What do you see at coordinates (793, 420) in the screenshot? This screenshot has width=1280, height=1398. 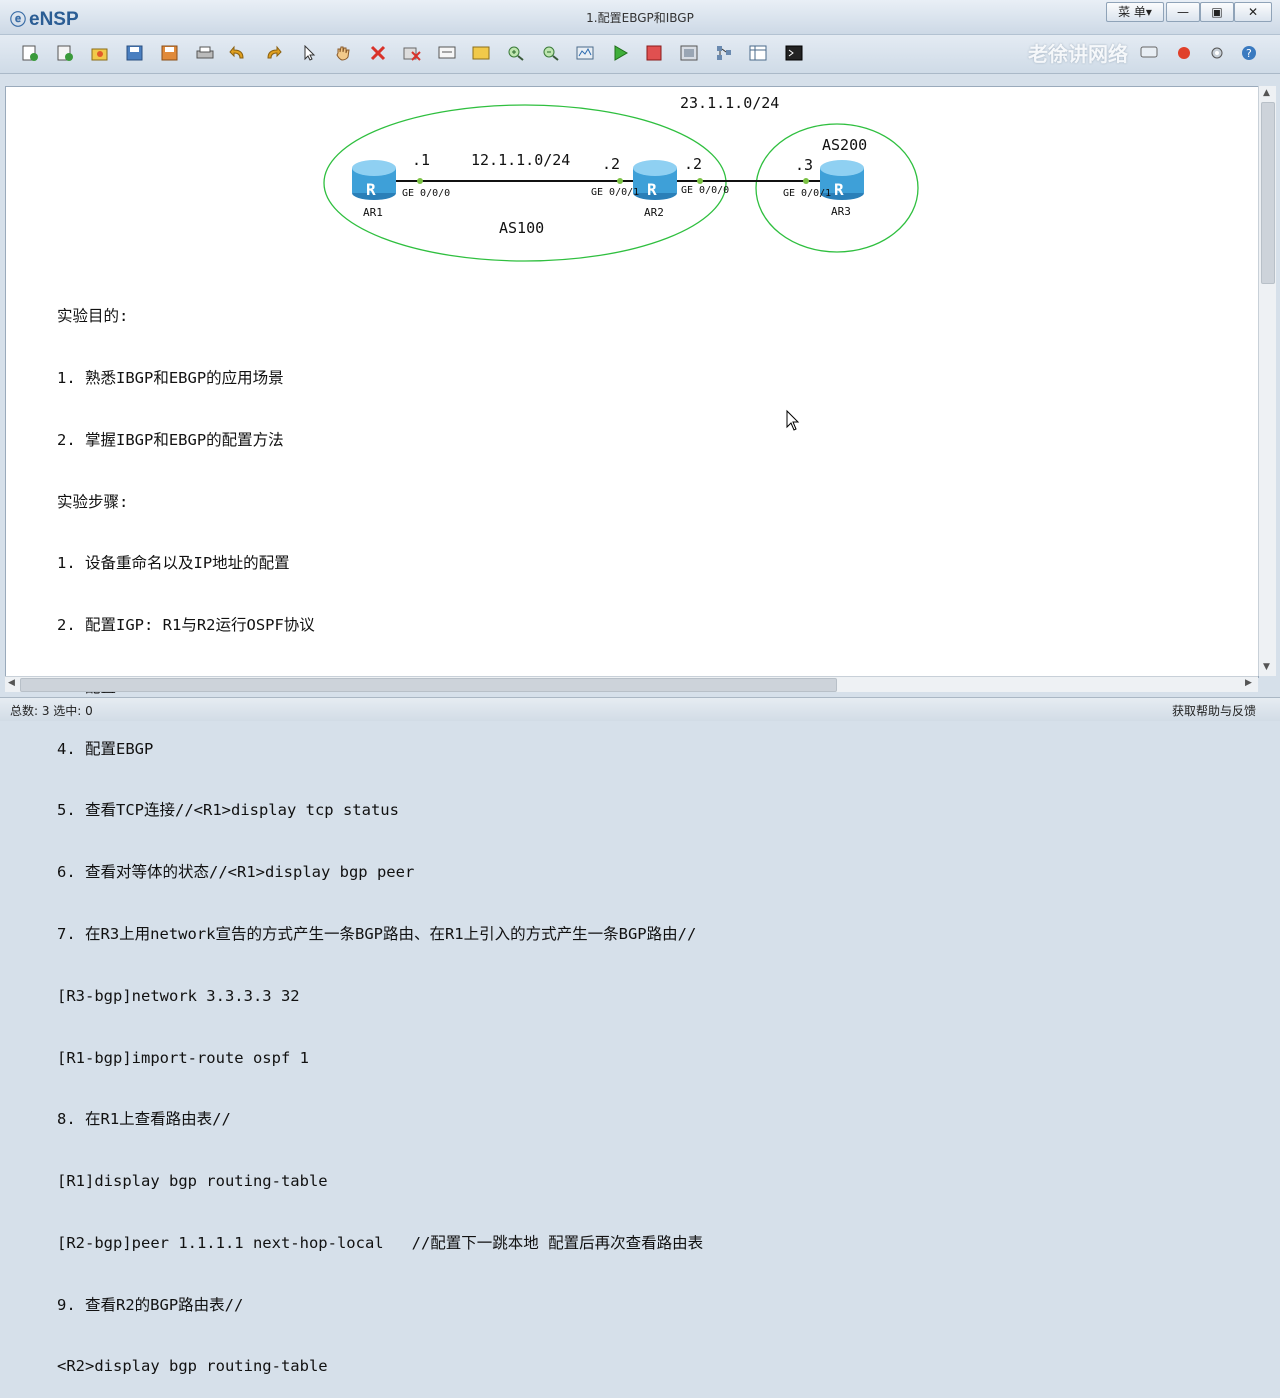 I see `mouse-cursor-icon` at bounding box center [793, 420].